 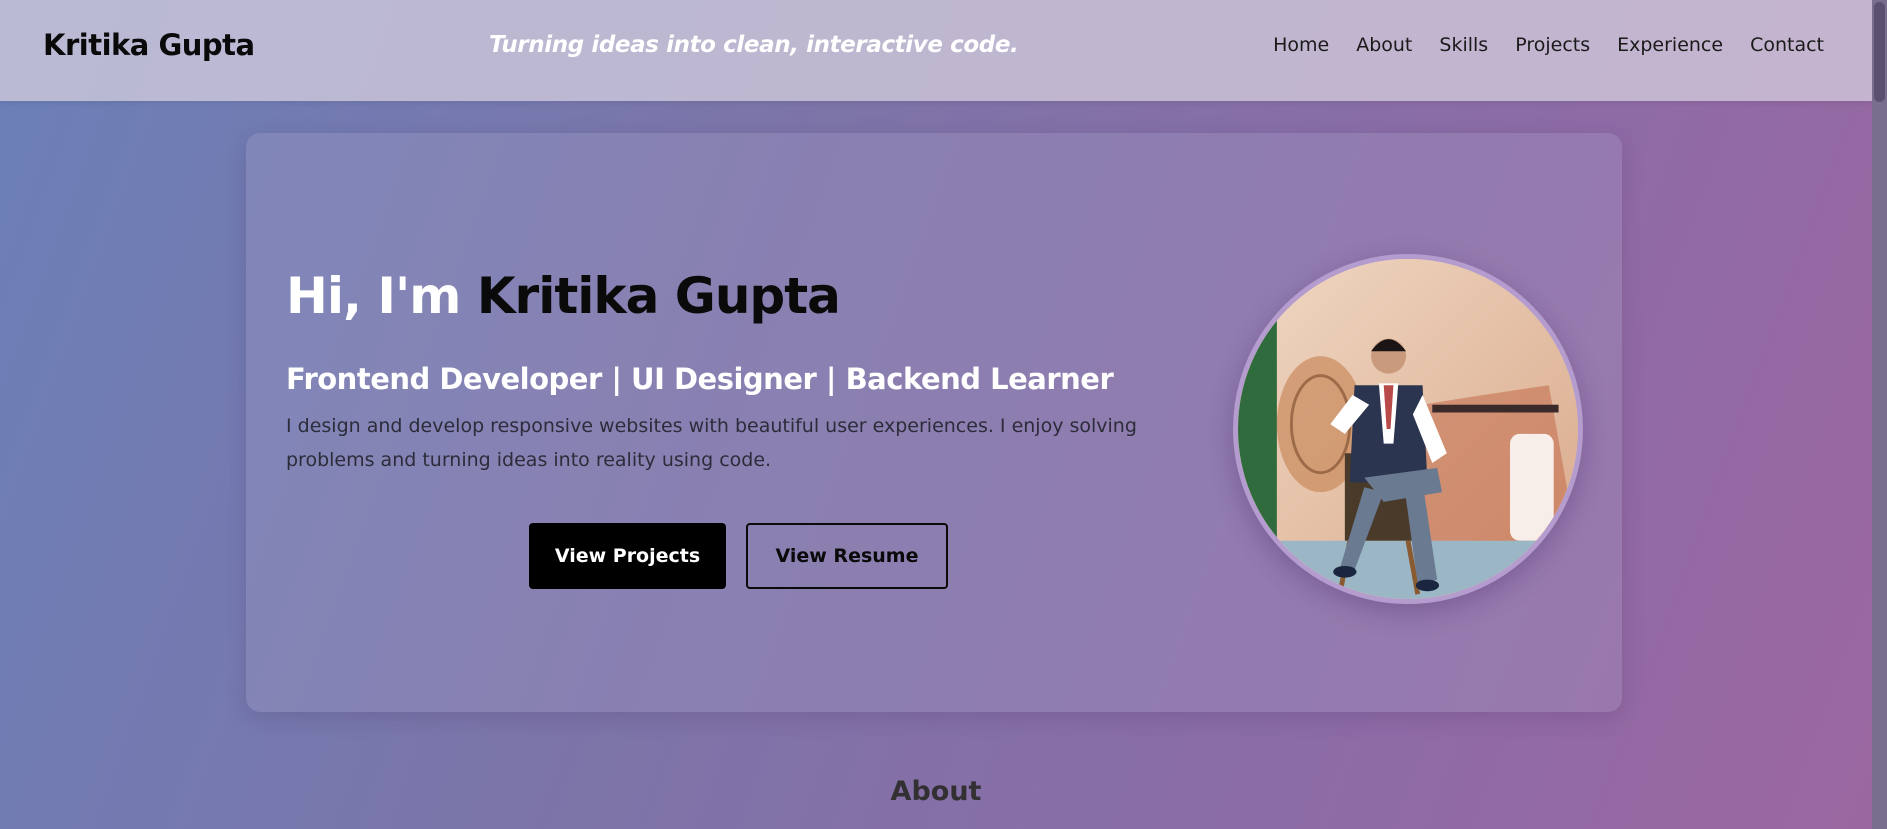 I want to click on nav-experience: Experience, so click(x=1670, y=45).